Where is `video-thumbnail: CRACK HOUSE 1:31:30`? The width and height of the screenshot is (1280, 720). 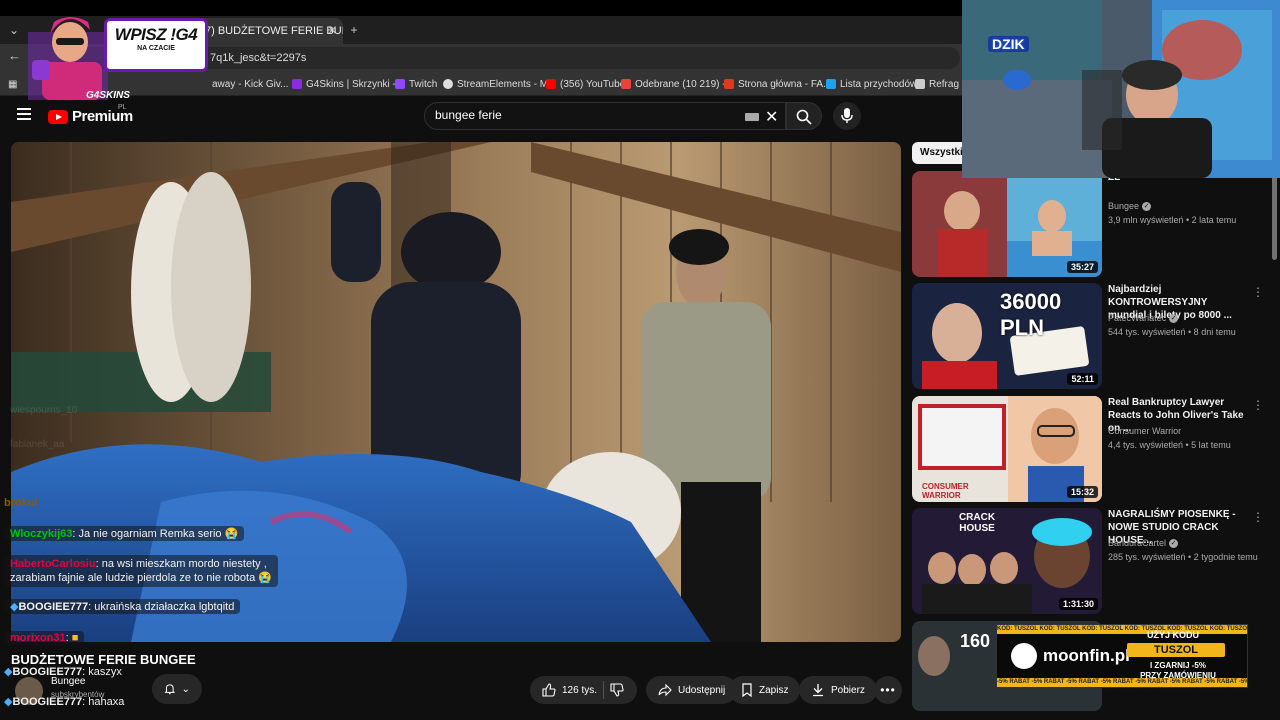
video-thumbnail: CRACK HOUSE 1:31:30 is located at coordinates (1007, 561).